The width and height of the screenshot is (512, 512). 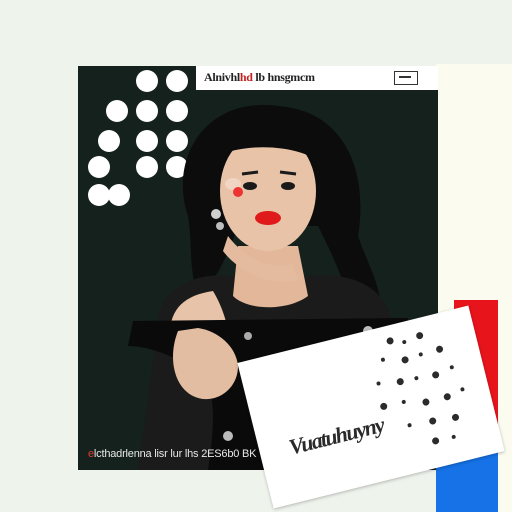 I want to click on footer-text: elcthadrlenna lisr lur lhs 2ES6b0 BK, so click(x=172, y=454).